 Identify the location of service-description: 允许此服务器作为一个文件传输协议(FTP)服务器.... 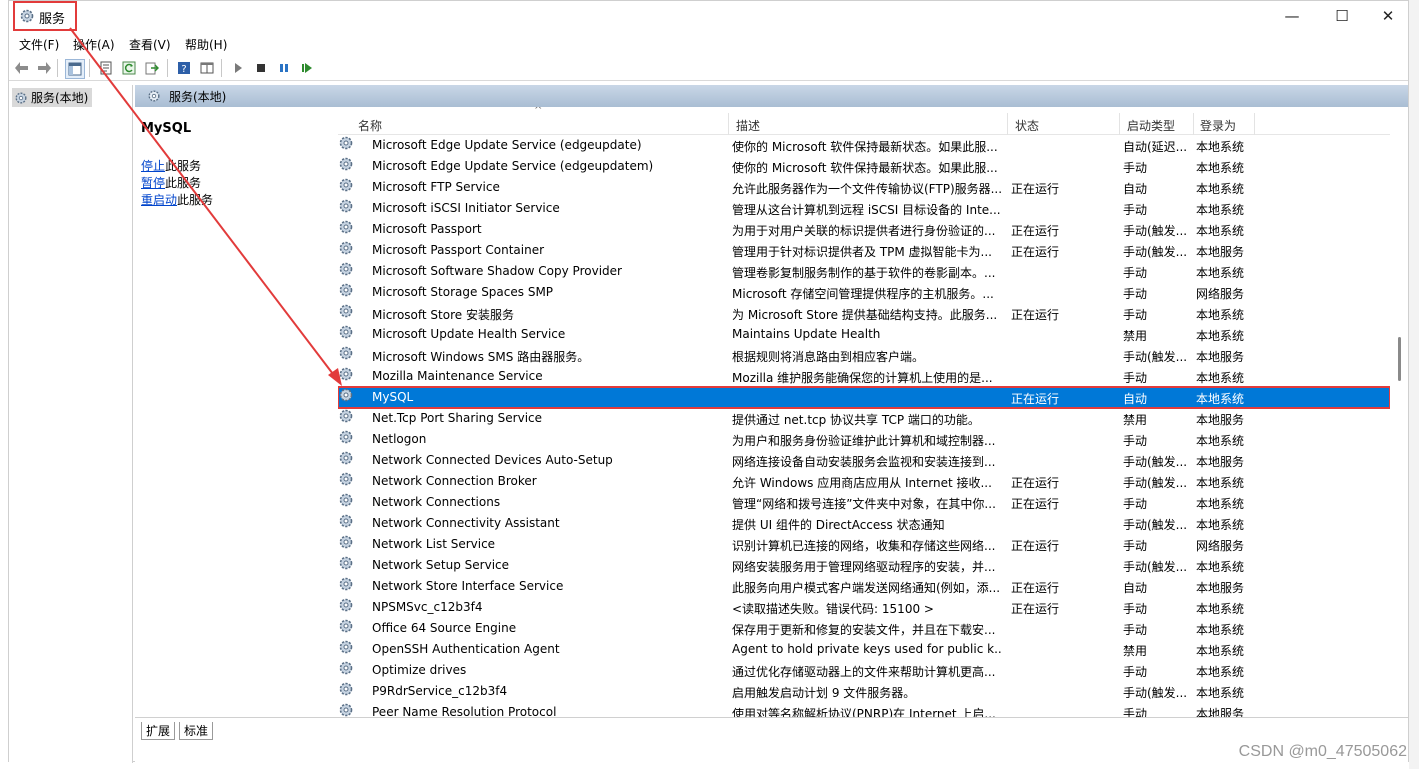
(867, 189).